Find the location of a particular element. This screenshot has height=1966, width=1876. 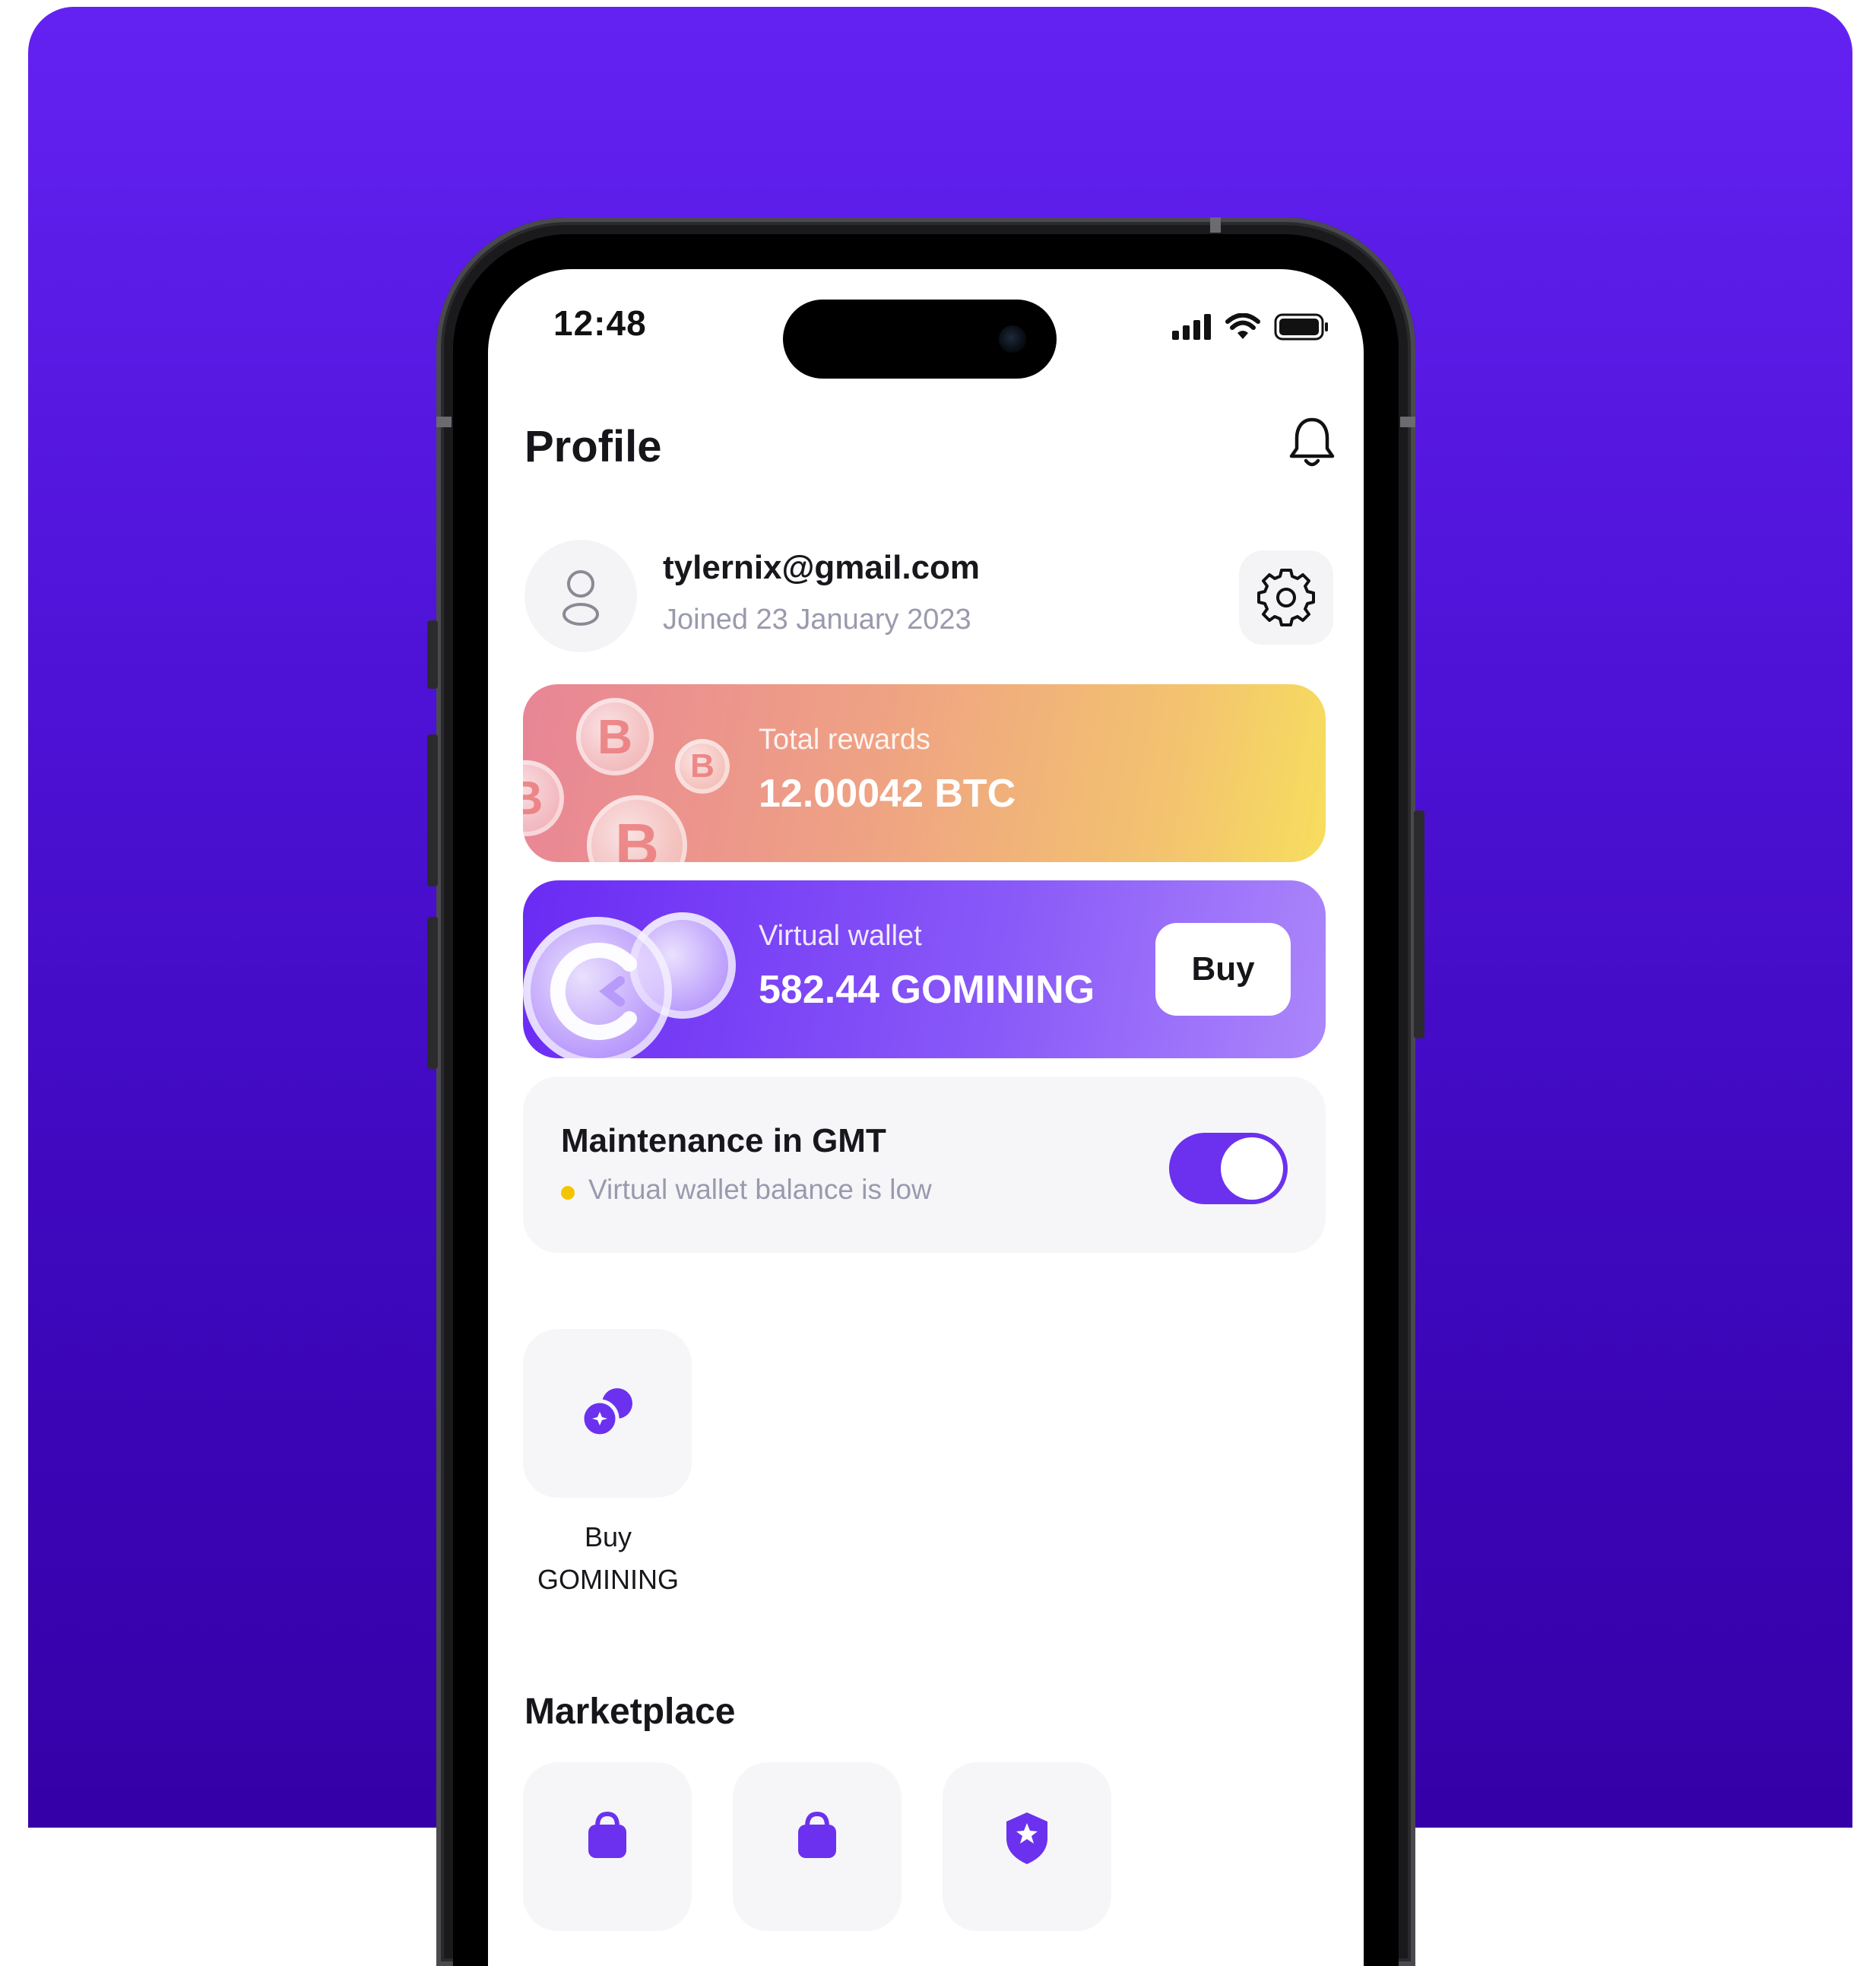

wallet-label: Virtual wallet is located at coordinates (840, 936).